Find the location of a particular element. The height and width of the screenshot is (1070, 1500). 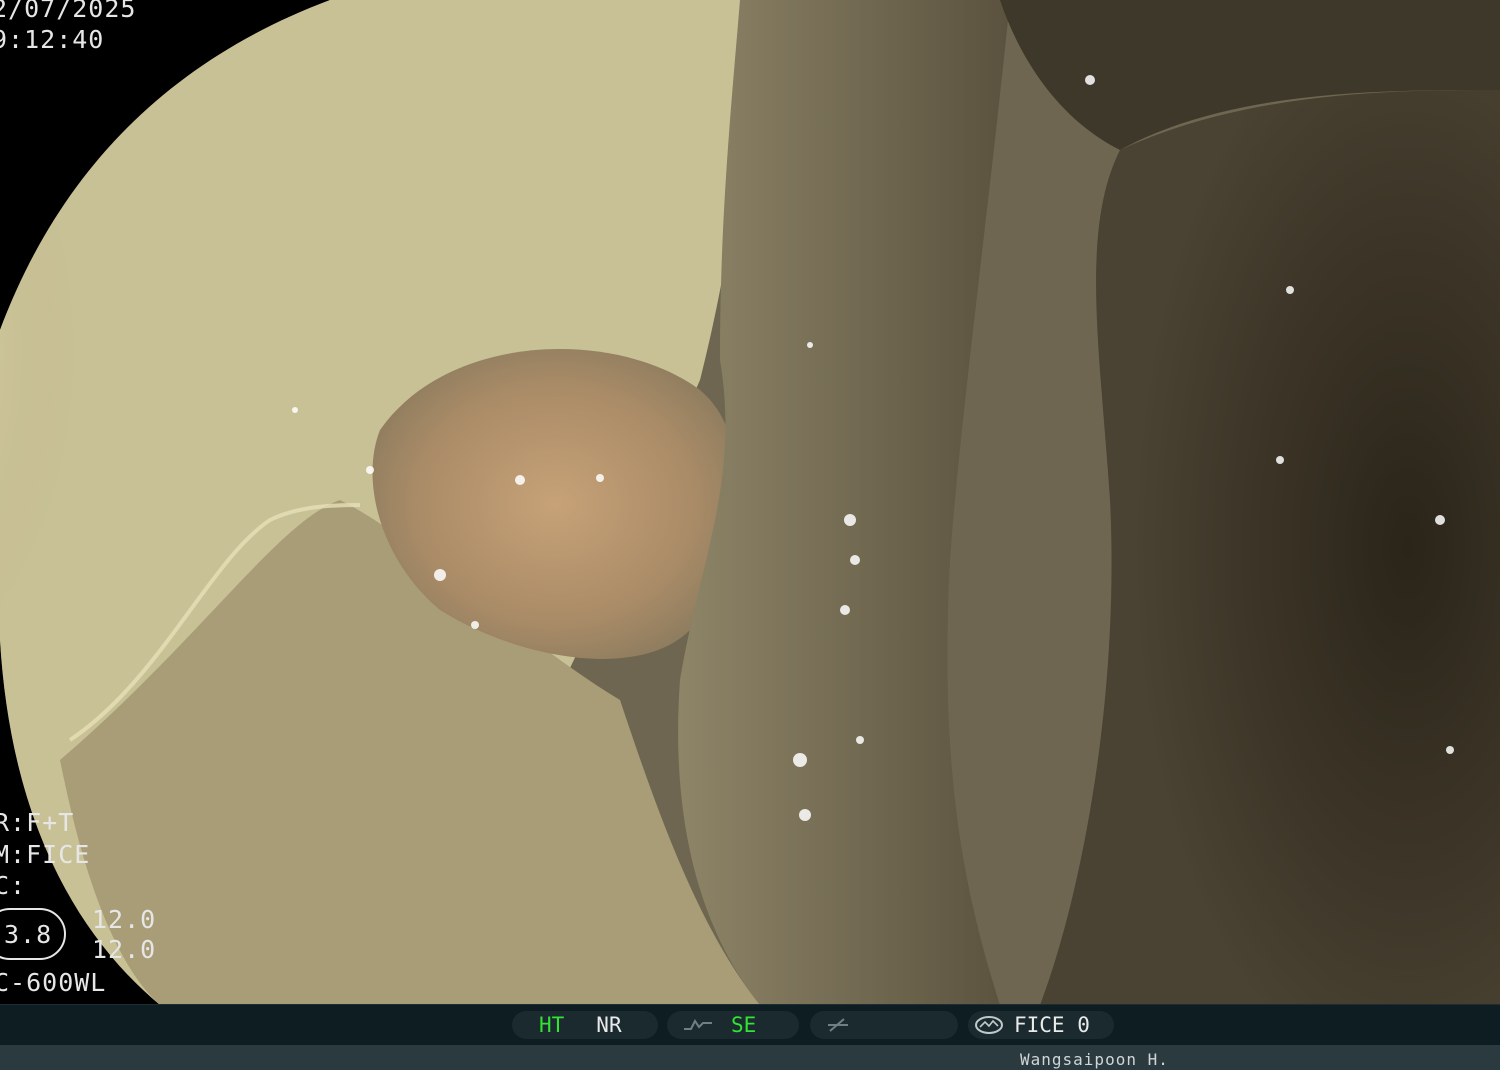

se-pill: SE is located at coordinates (733, 1025).